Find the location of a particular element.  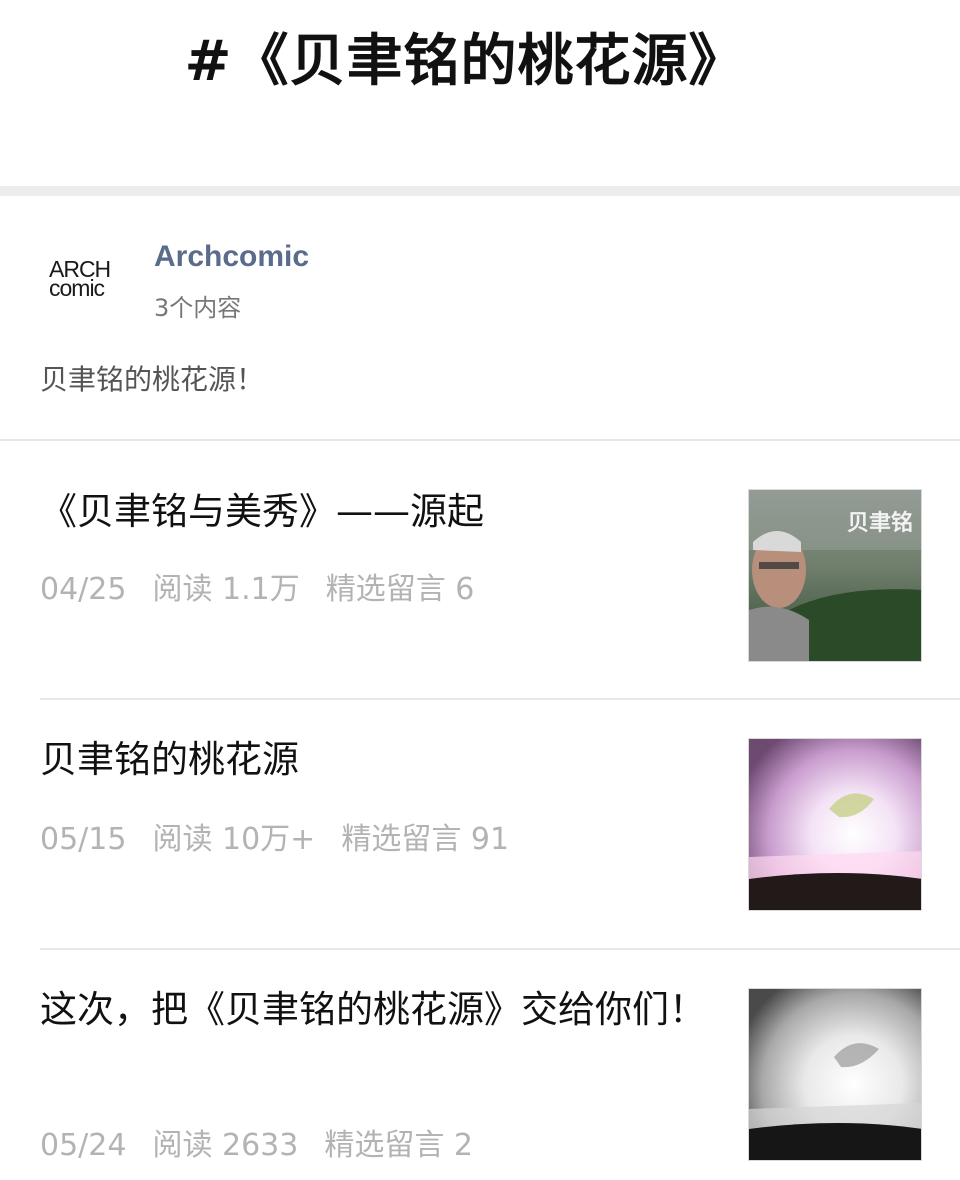

account-description: 贝聿铭的桃花源！ is located at coordinates (152, 379).